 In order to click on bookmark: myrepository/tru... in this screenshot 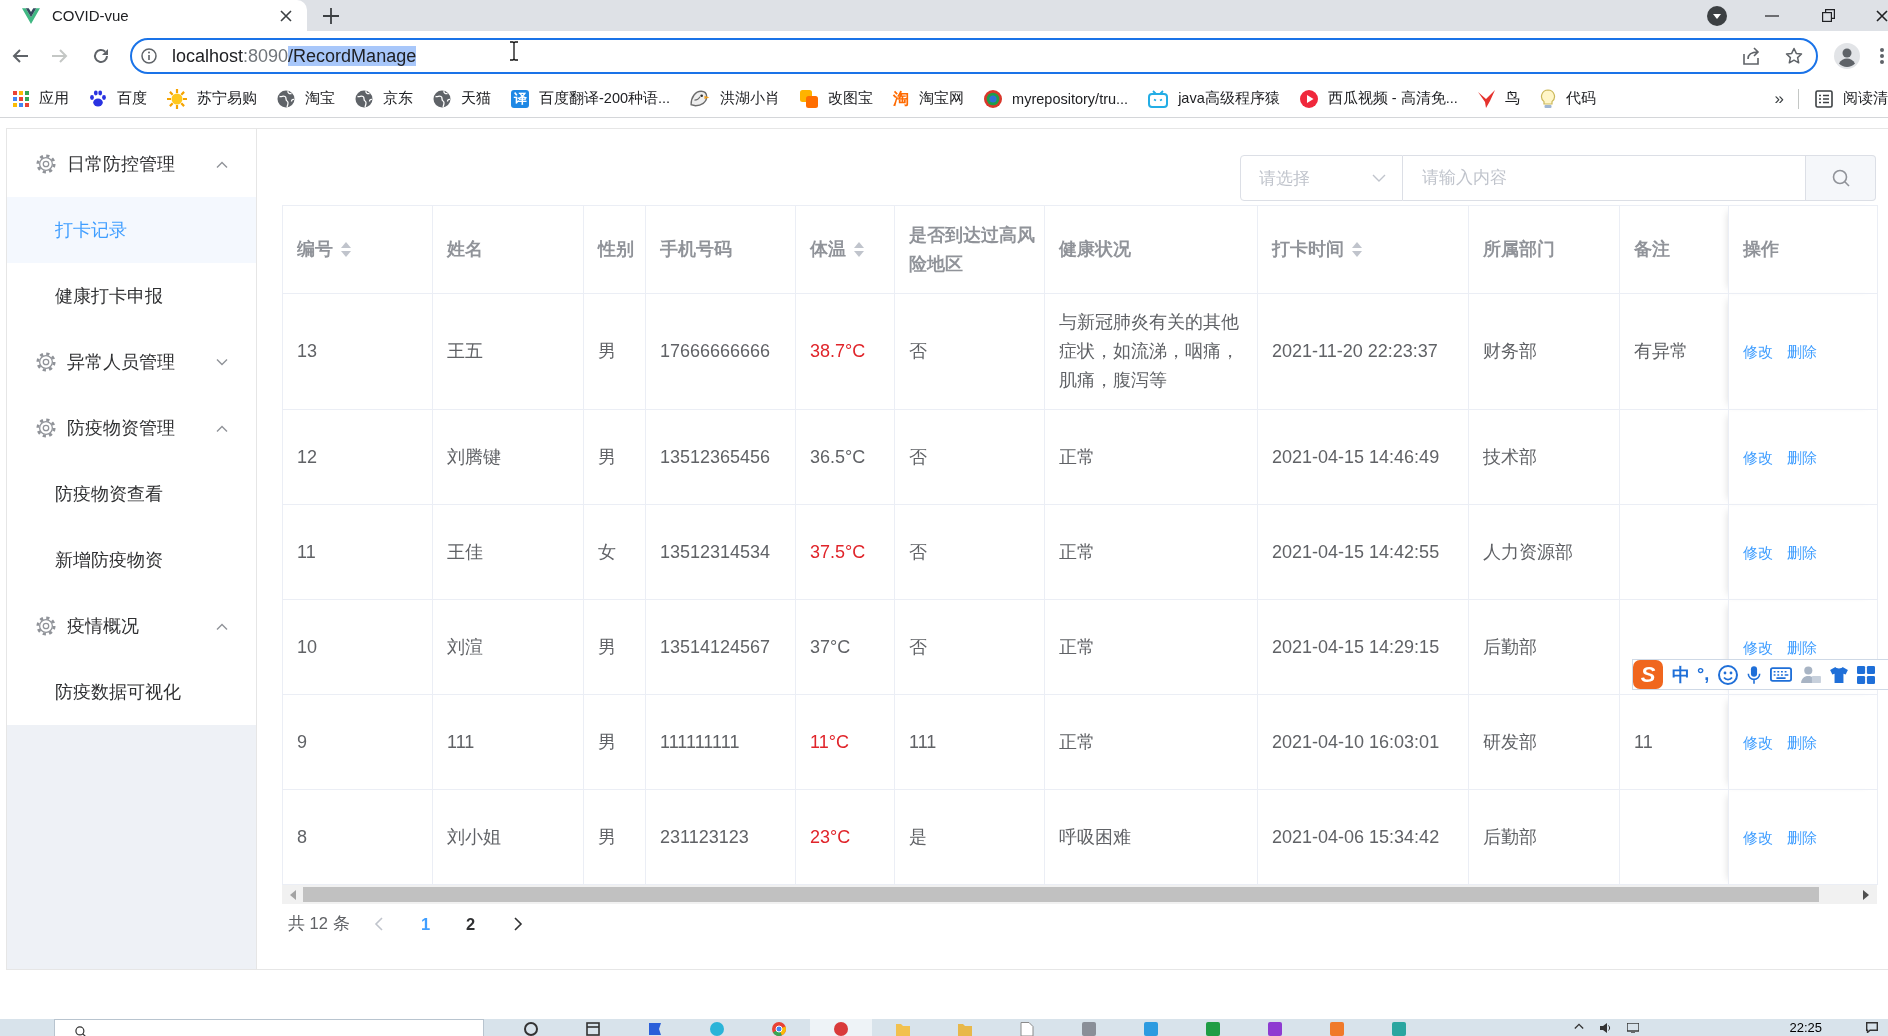, I will do `click(1056, 98)`.